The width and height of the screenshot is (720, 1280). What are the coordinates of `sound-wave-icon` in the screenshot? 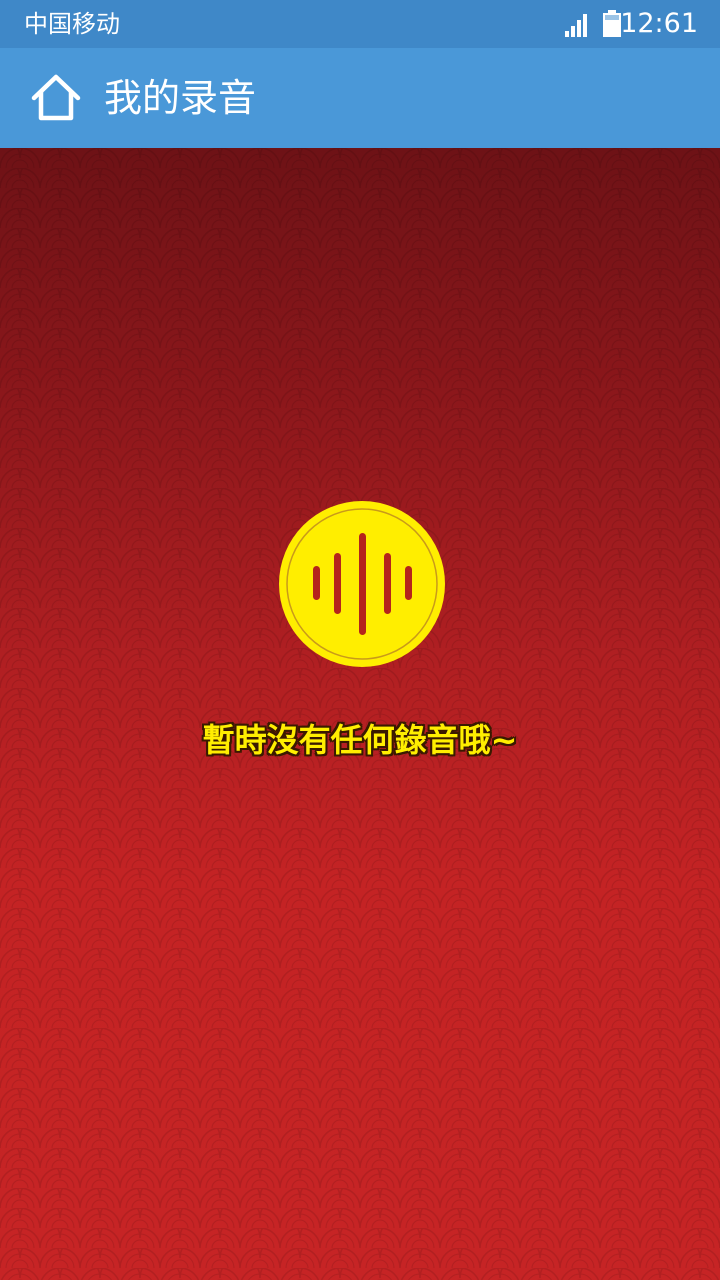 It's located at (362, 584).